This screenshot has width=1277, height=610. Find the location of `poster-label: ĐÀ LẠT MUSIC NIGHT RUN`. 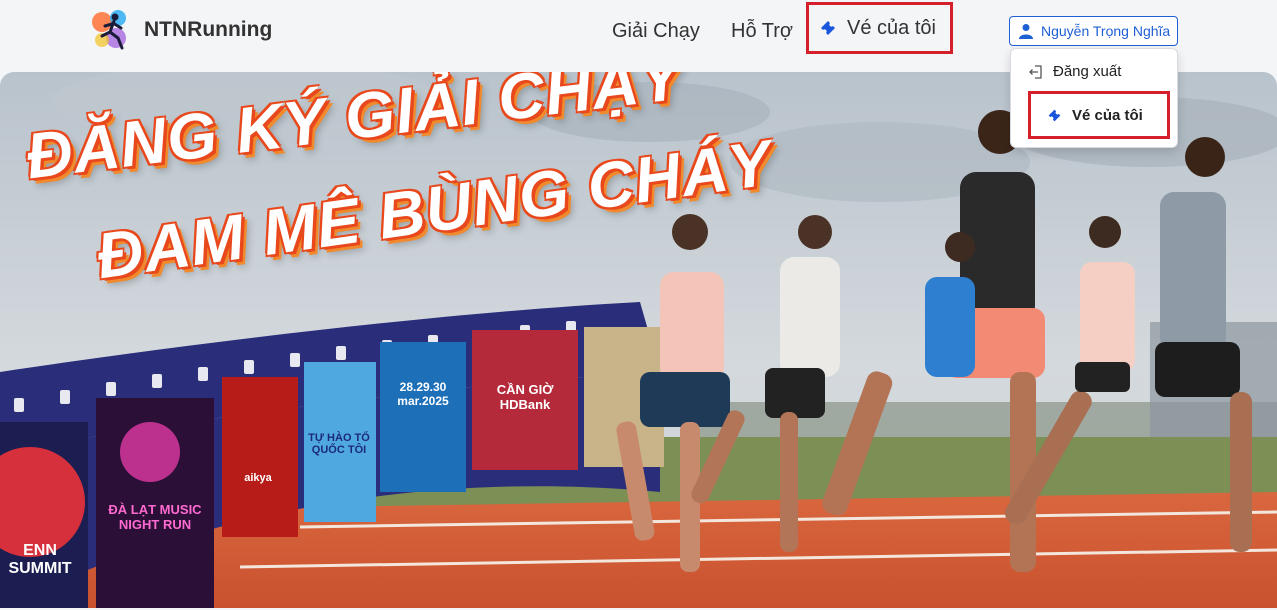

poster-label: ĐÀ LẠT MUSIC NIGHT RUN is located at coordinates (155, 517).